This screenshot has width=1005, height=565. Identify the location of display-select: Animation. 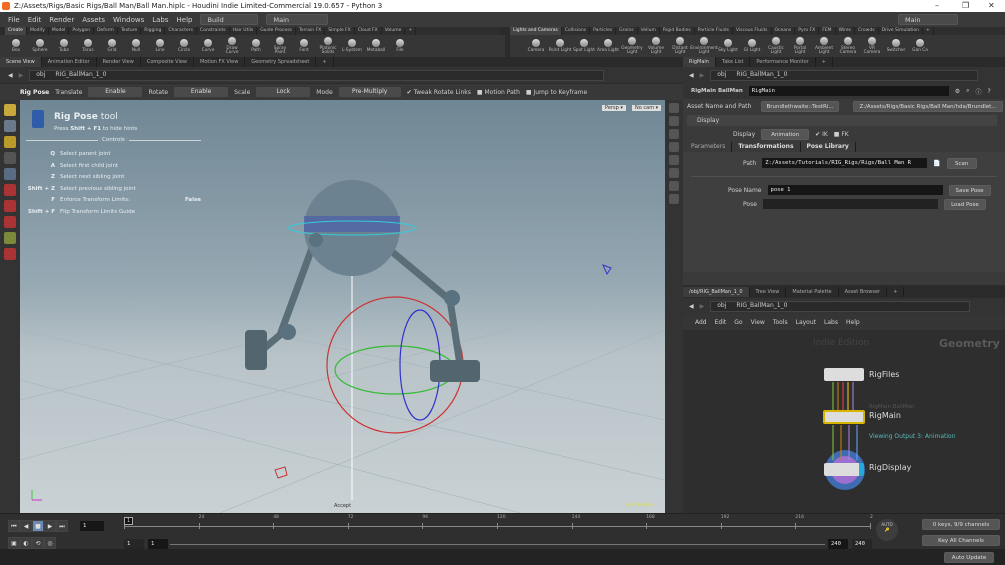
(785, 134).